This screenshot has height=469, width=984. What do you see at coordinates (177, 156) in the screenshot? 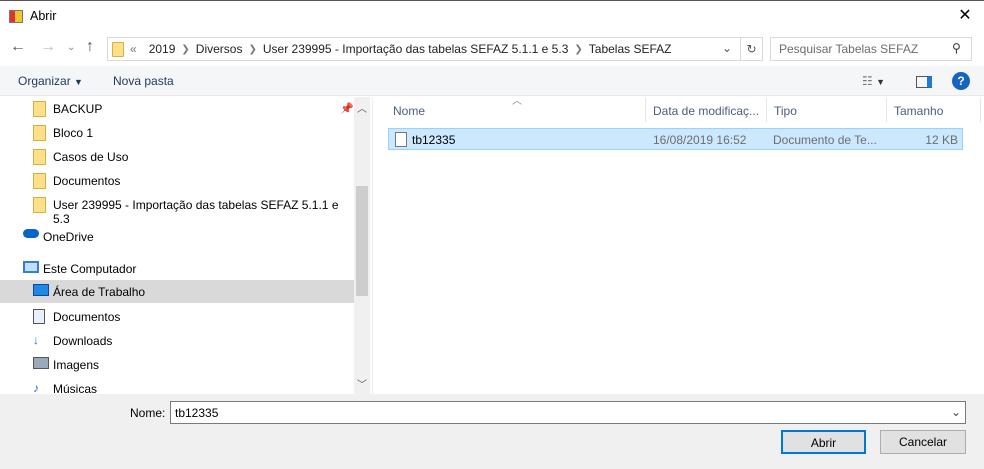
I see `nav-item: Casos de Uso` at bounding box center [177, 156].